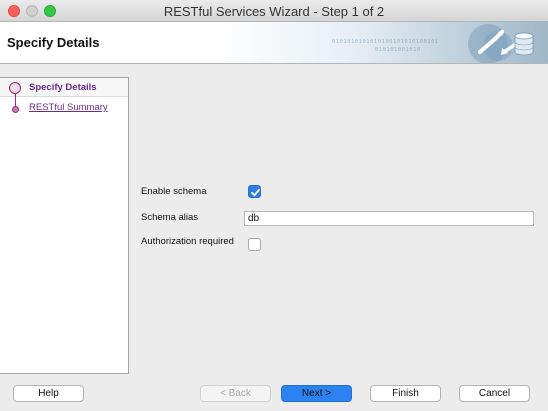 Image resolution: width=548 pixels, height=411 pixels. What do you see at coordinates (501, 43) in the screenshot?
I see `wizard-globe-database-icon` at bounding box center [501, 43].